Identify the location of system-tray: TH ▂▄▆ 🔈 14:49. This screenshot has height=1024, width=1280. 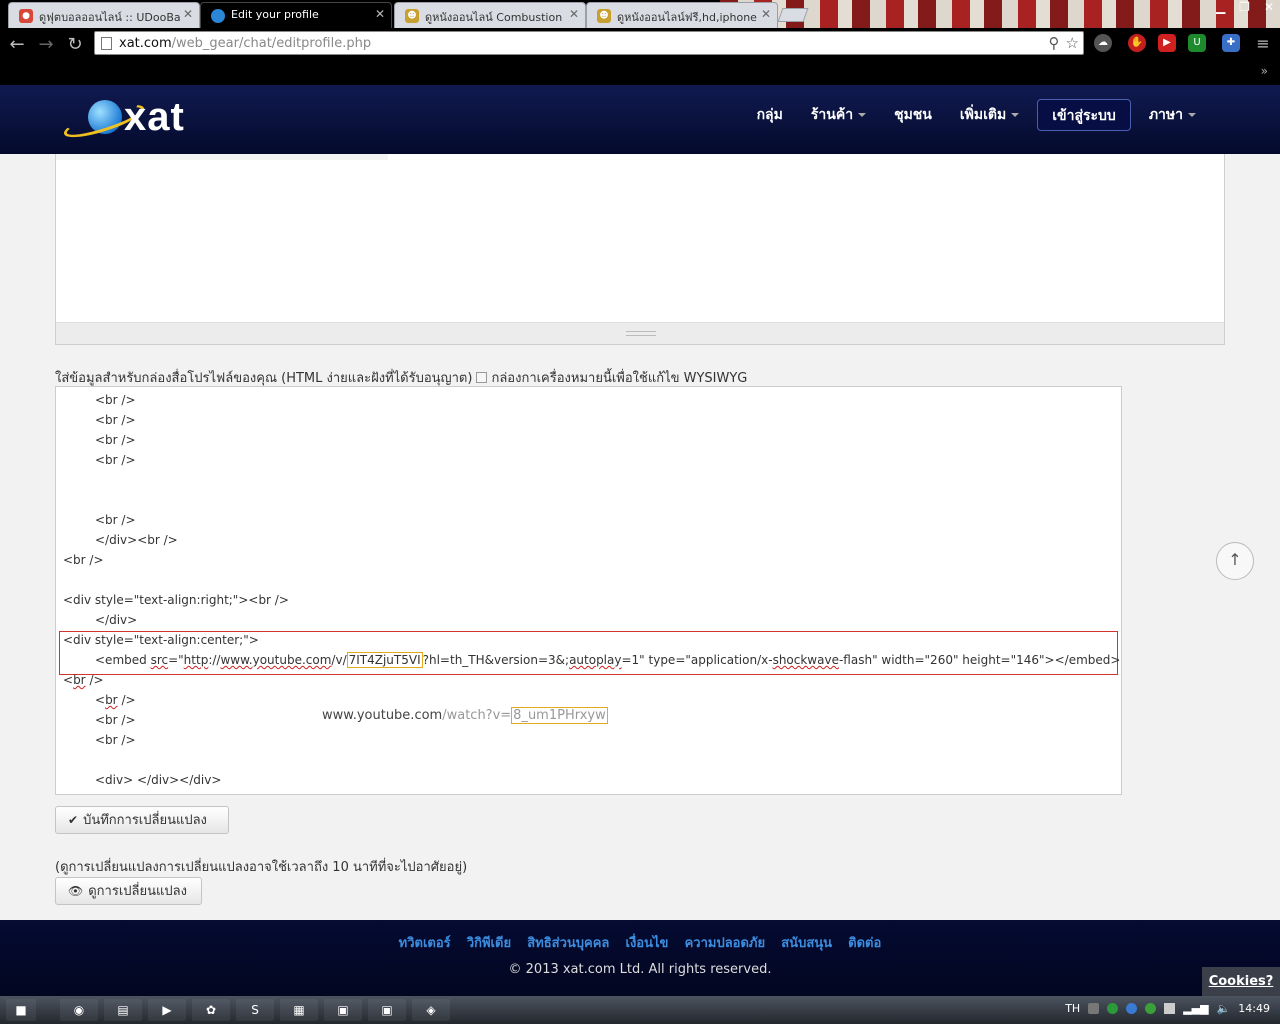
(1167, 1008).